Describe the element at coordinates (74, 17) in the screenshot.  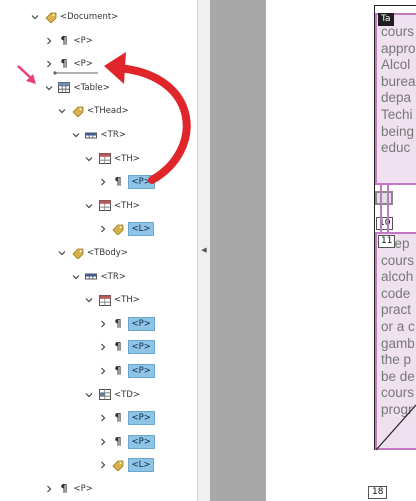
I see `tag-tree-row: <Document>` at that location.